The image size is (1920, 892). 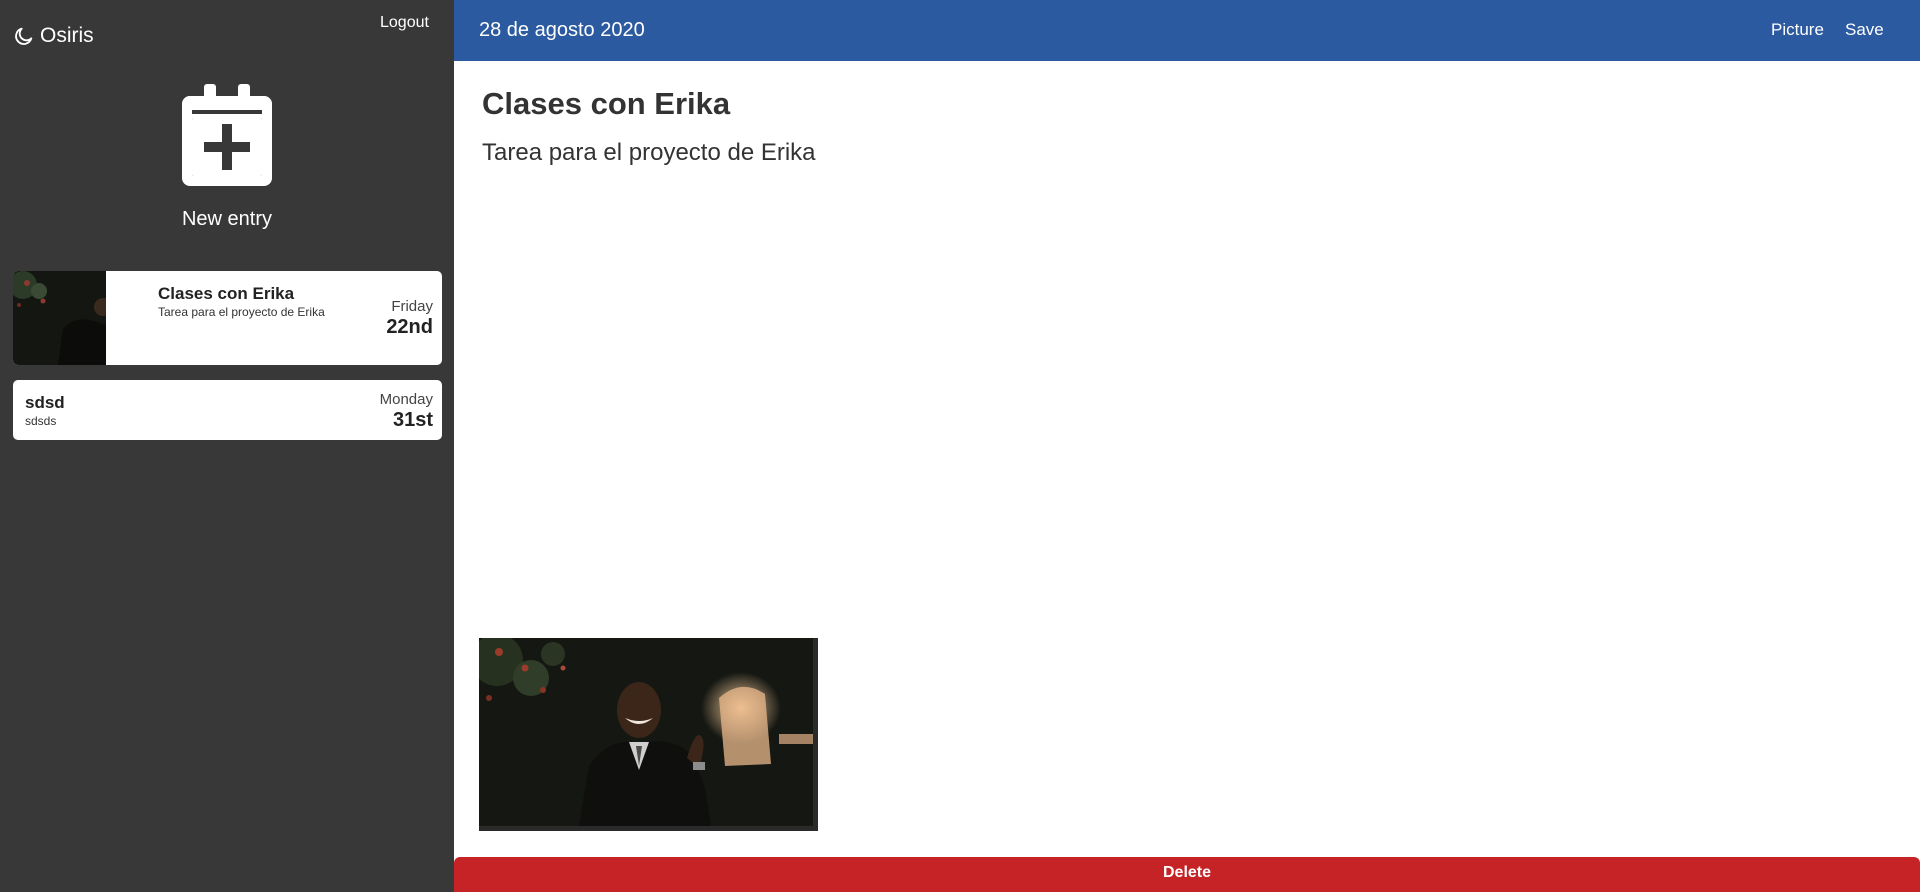 I want to click on entry-card: sdsd sdsds Monday 31st, so click(x=227, y=410).